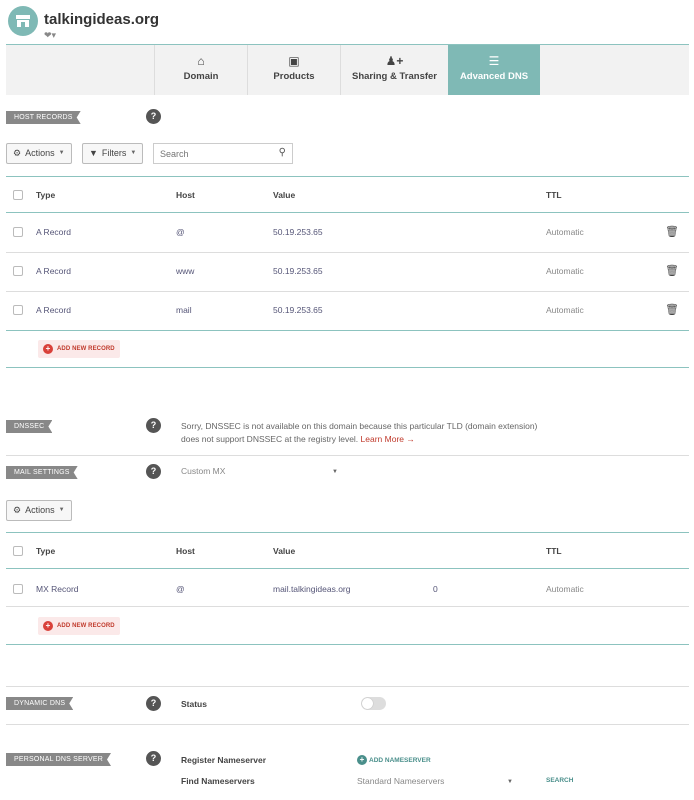  I want to click on section-tag-dnssec: DNSSEC, so click(29, 426).